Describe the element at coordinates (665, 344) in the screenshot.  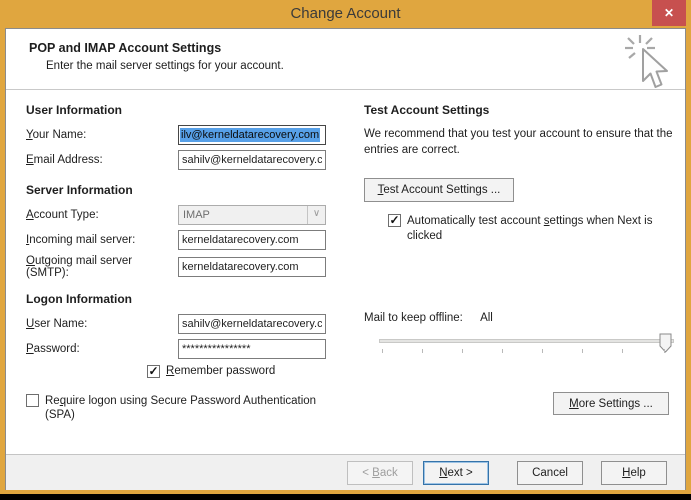
I see `slider-thumb` at that location.